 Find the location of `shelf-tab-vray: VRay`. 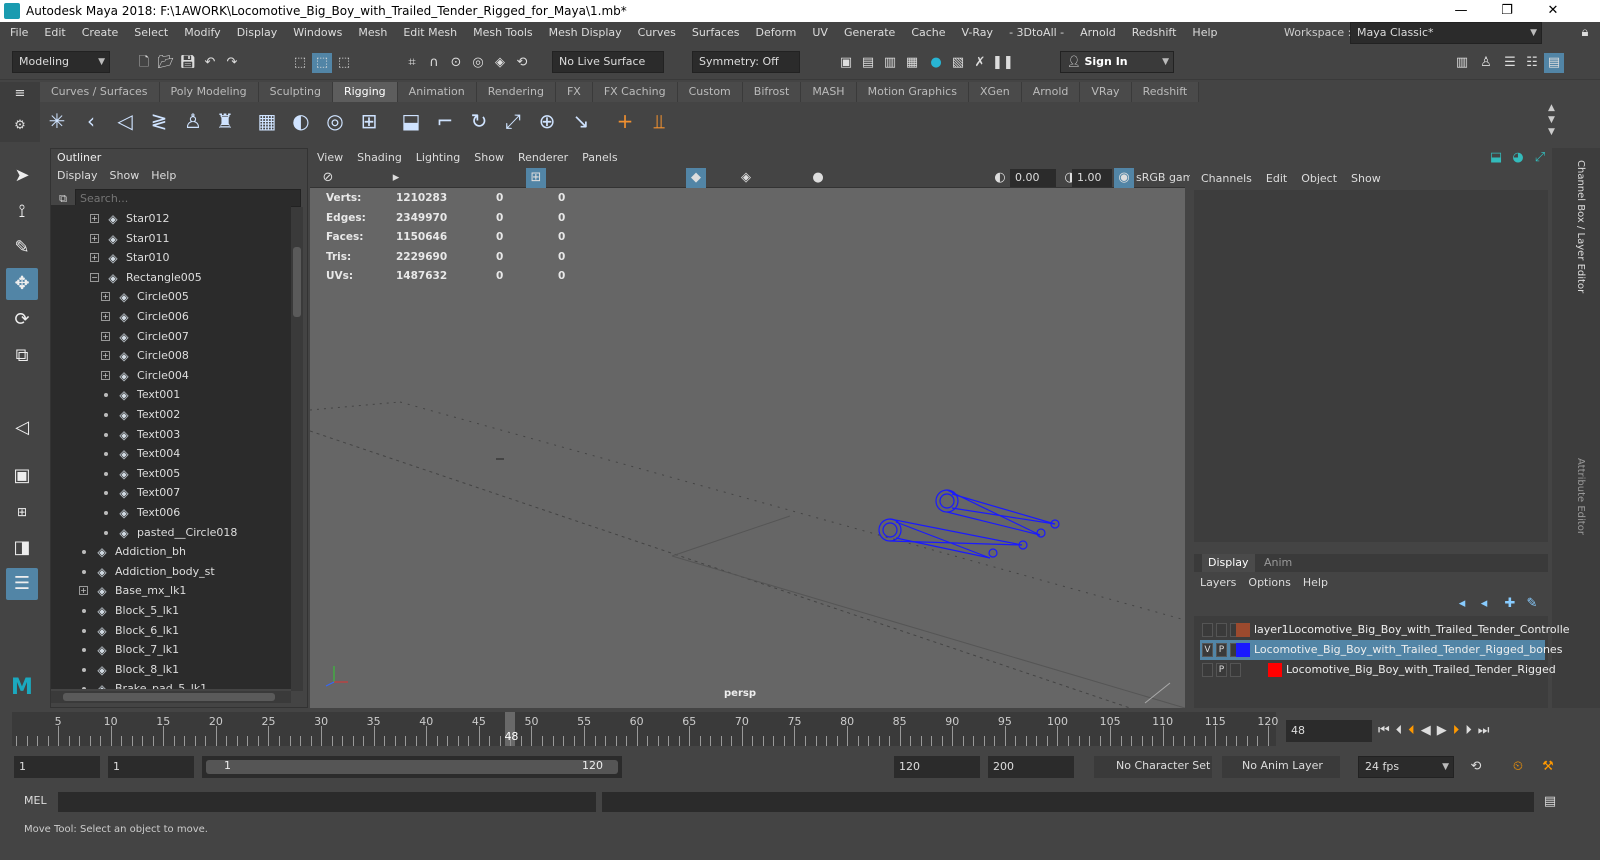

shelf-tab-vray: VRay is located at coordinates (1106, 92).